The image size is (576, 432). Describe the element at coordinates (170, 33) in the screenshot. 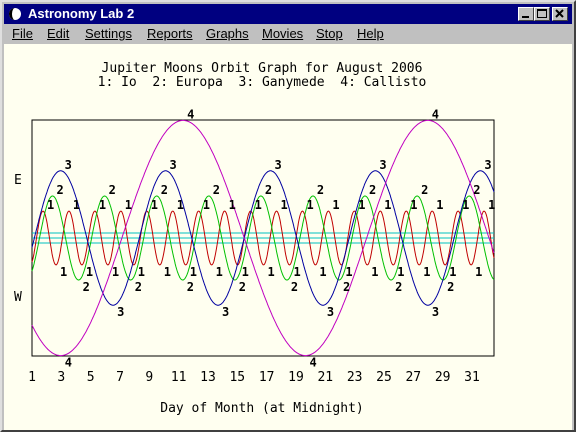

I see `menu-reports: Reports` at that location.